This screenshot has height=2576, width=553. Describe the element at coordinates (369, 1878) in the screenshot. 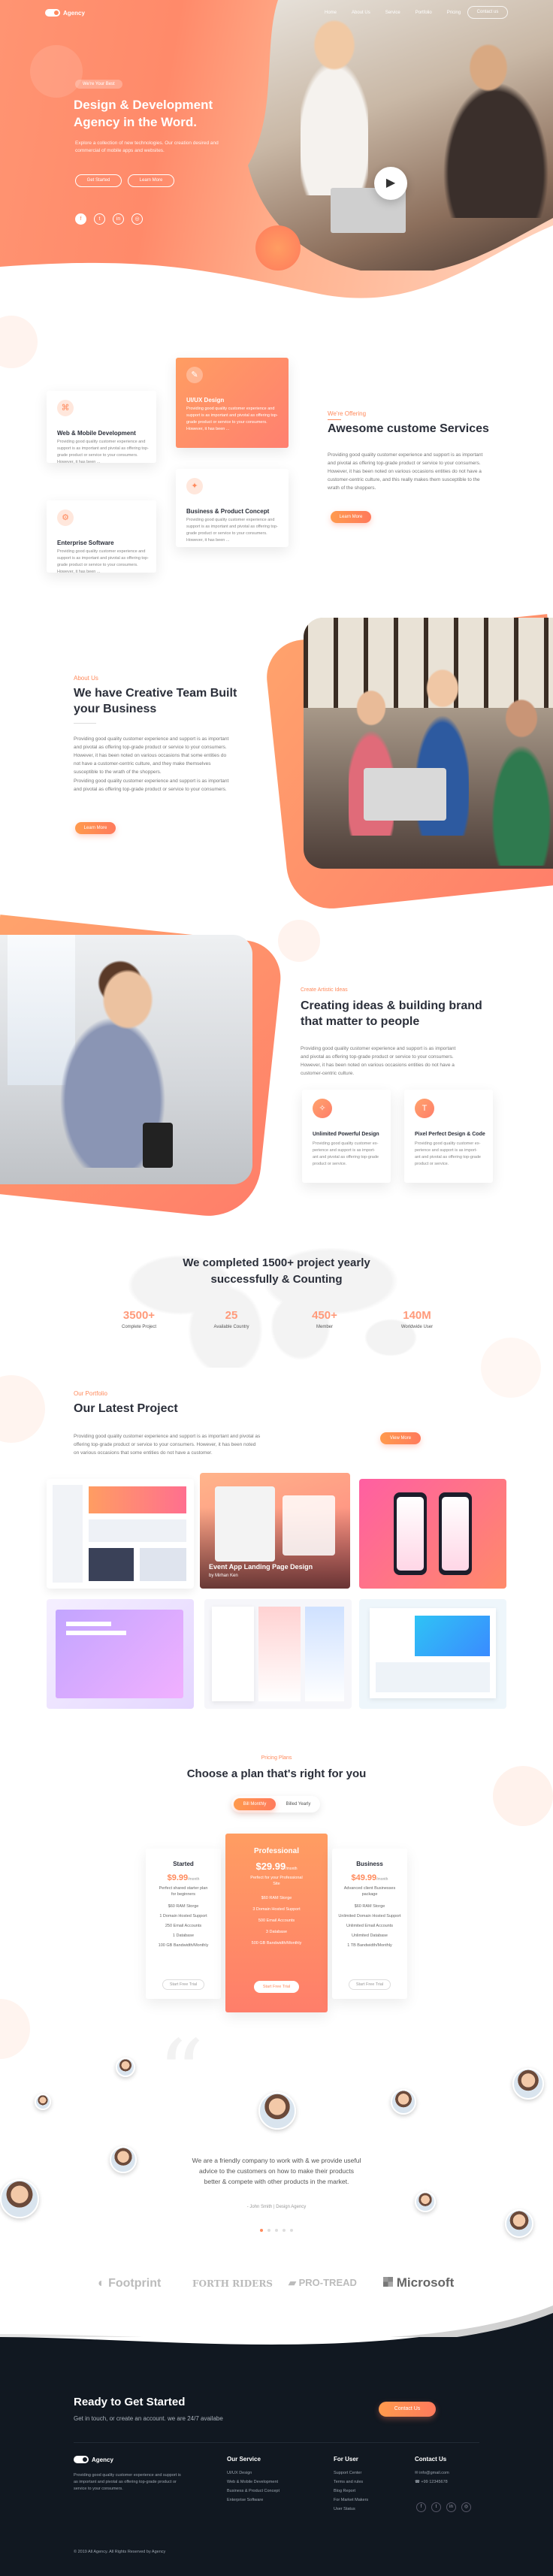

I see `plan-price: $49.99/month` at that location.